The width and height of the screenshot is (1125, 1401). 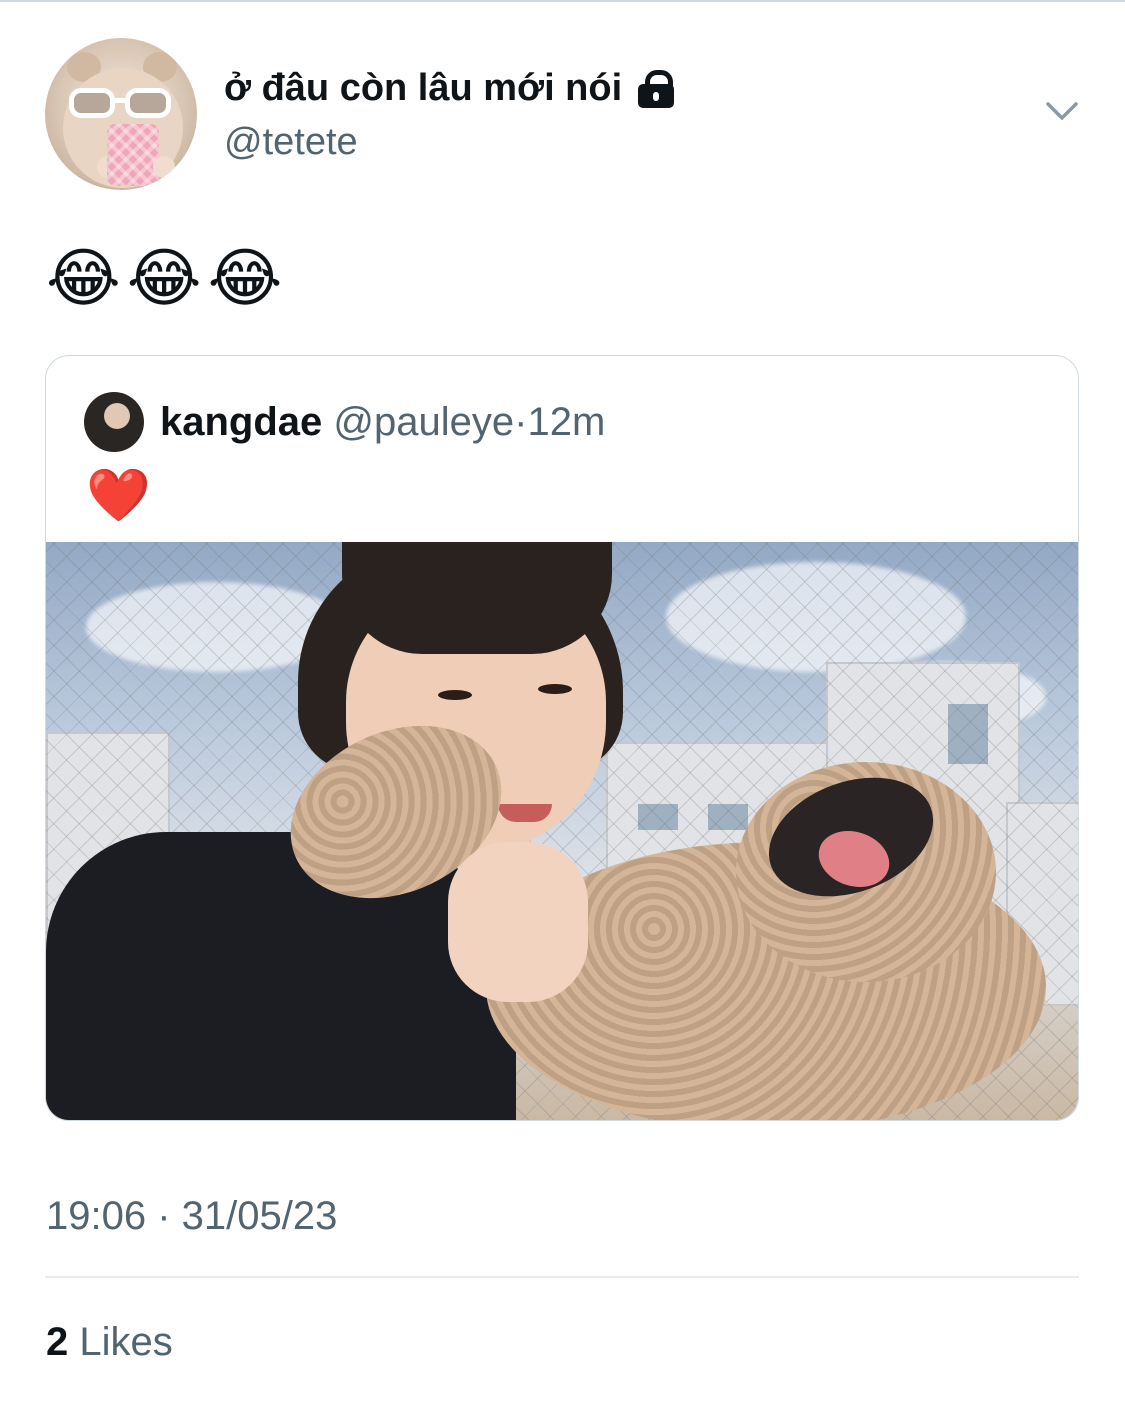 I want to click on lock-icon, so click(x=656, y=88).